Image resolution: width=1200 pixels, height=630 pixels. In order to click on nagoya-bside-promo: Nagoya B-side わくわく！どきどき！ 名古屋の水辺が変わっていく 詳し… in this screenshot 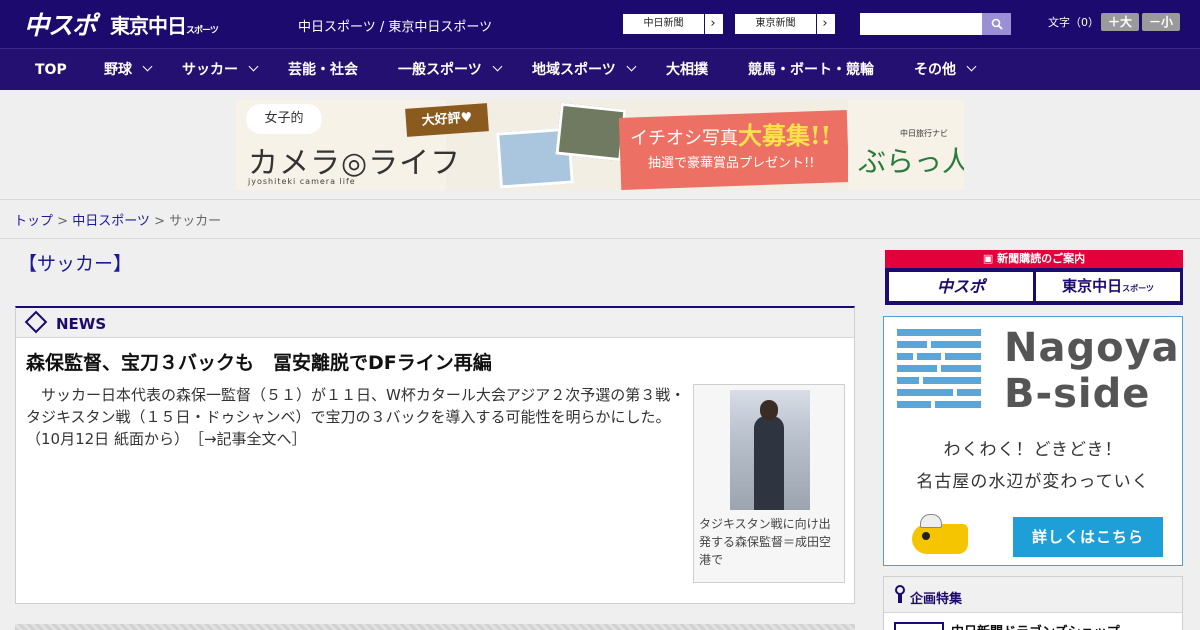, I will do `click(1033, 441)`.